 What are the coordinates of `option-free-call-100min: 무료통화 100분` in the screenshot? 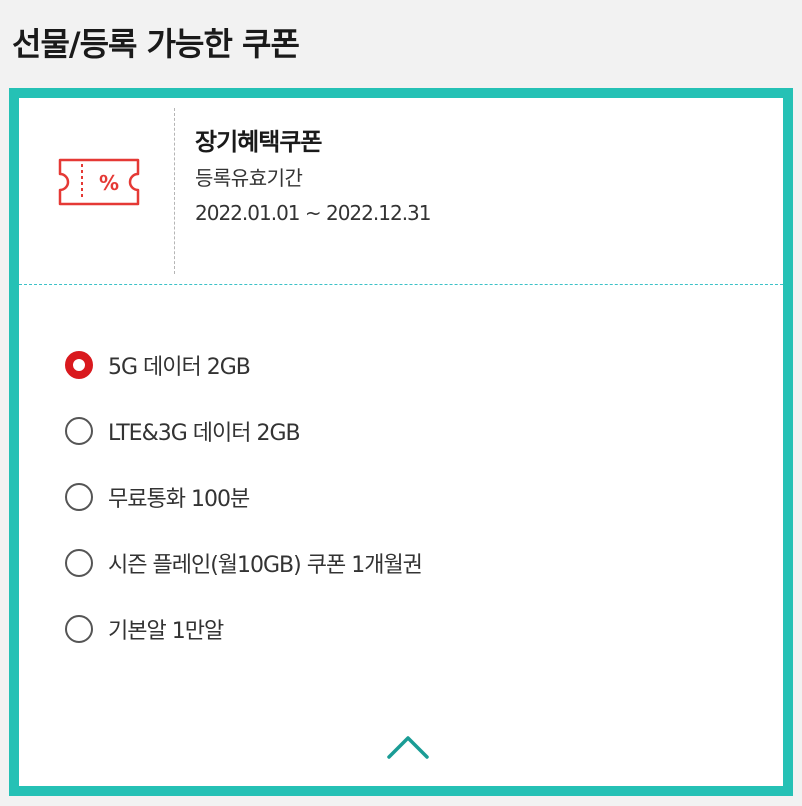 It's located at (243, 497).